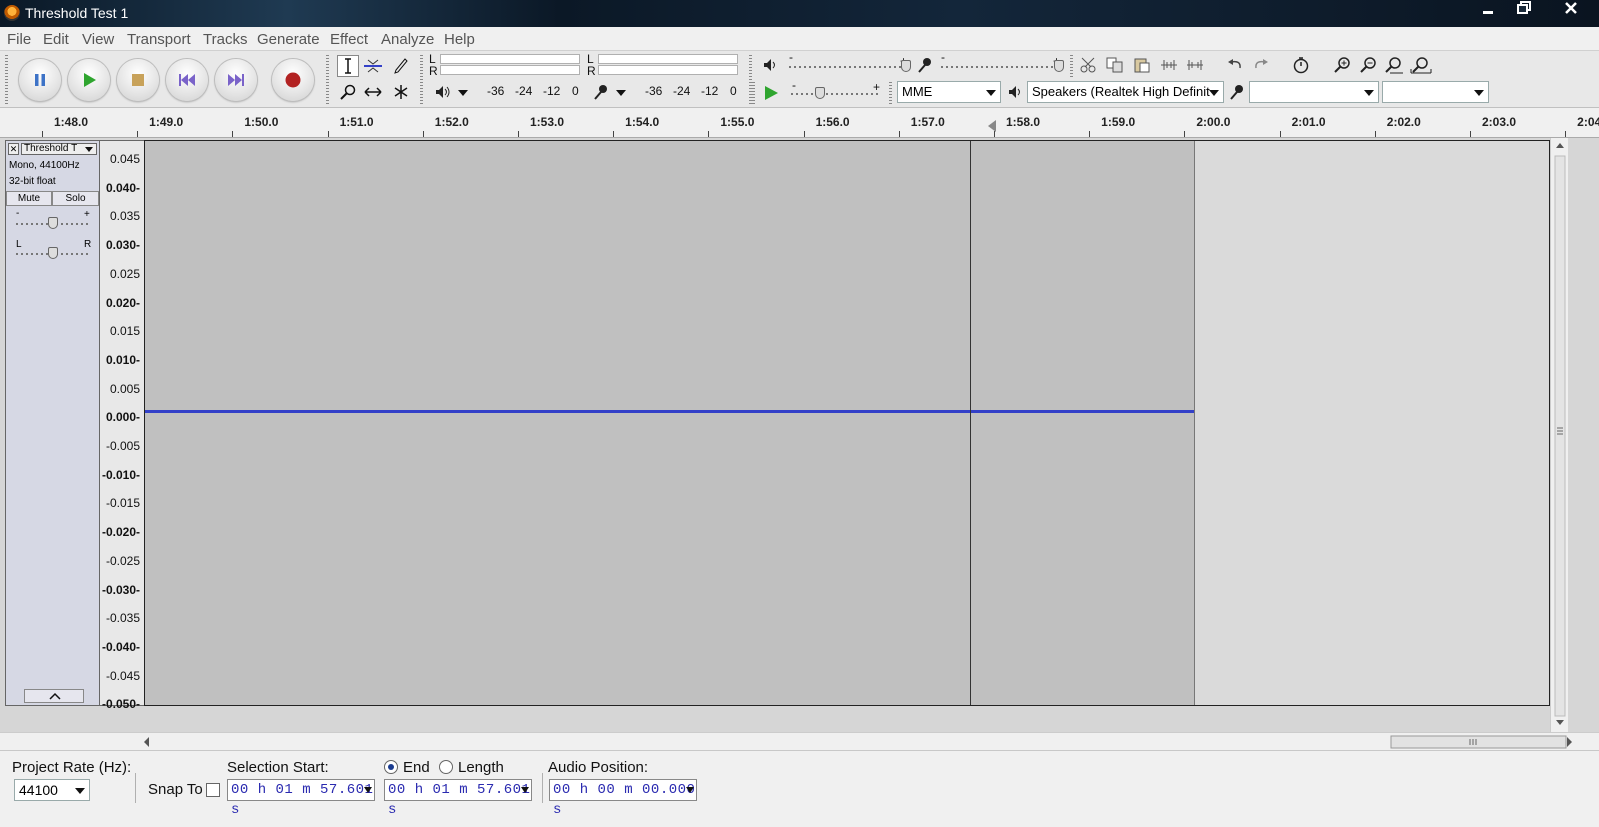 This screenshot has height=827, width=1599. What do you see at coordinates (187, 80) in the screenshot?
I see `skip-to-start-button` at bounding box center [187, 80].